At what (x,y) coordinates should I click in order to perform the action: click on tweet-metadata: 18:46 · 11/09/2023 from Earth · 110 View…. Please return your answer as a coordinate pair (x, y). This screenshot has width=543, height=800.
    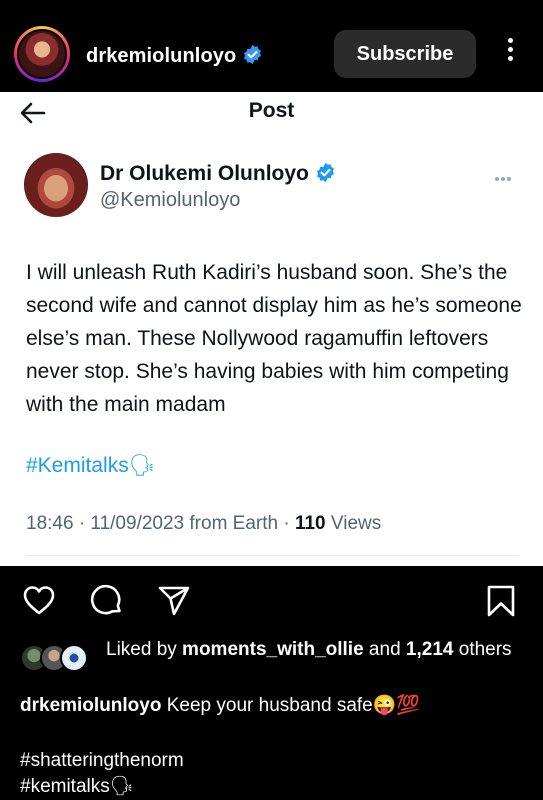
    Looking at the image, I should click on (203, 524).